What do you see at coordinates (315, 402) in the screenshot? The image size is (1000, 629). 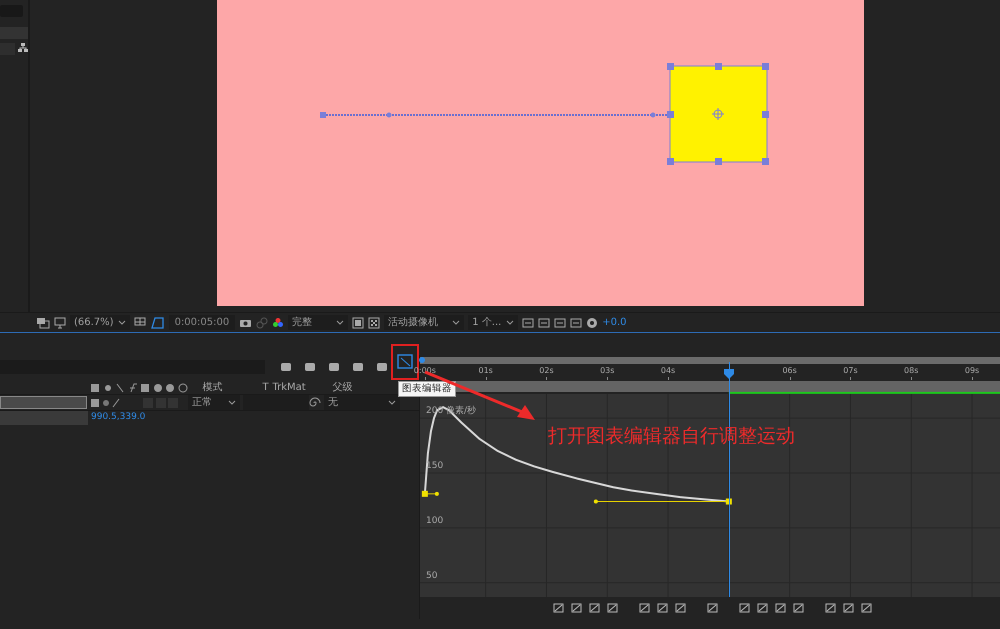 I see `pick-whip-icon` at bounding box center [315, 402].